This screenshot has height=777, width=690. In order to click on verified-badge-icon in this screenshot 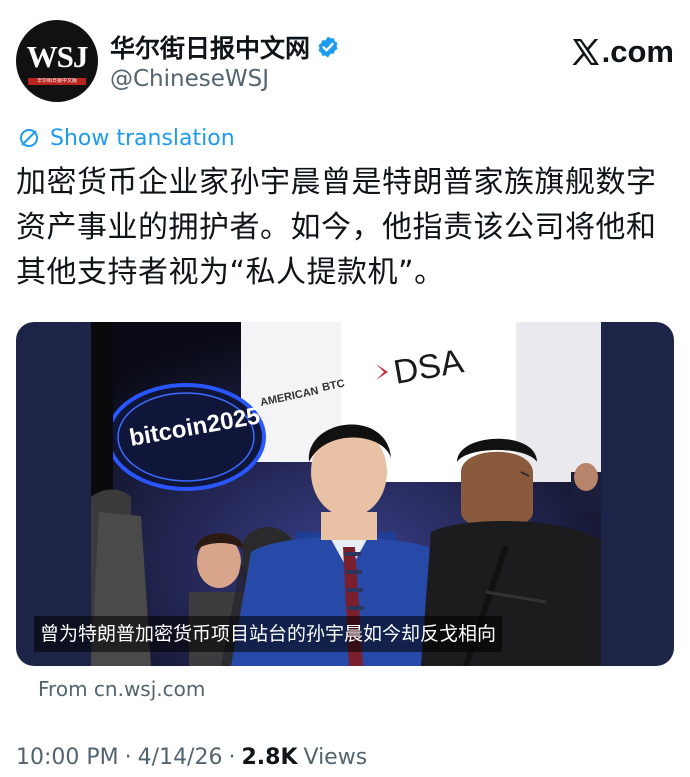, I will do `click(328, 47)`.